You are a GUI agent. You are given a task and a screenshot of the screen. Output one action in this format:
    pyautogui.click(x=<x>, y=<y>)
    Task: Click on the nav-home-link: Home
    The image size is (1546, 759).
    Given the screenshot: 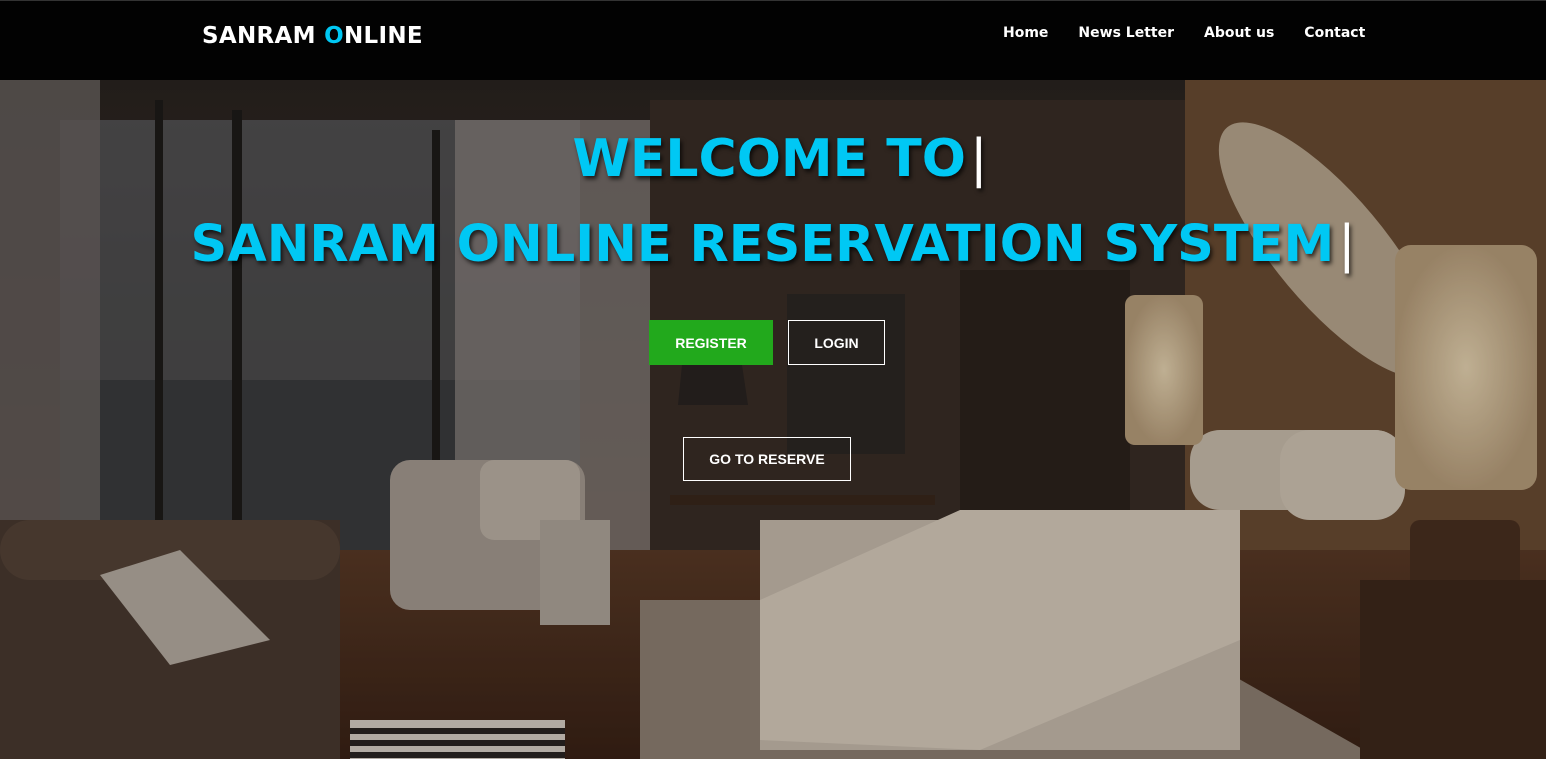 What is the action you would take?
    pyautogui.click(x=1025, y=33)
    